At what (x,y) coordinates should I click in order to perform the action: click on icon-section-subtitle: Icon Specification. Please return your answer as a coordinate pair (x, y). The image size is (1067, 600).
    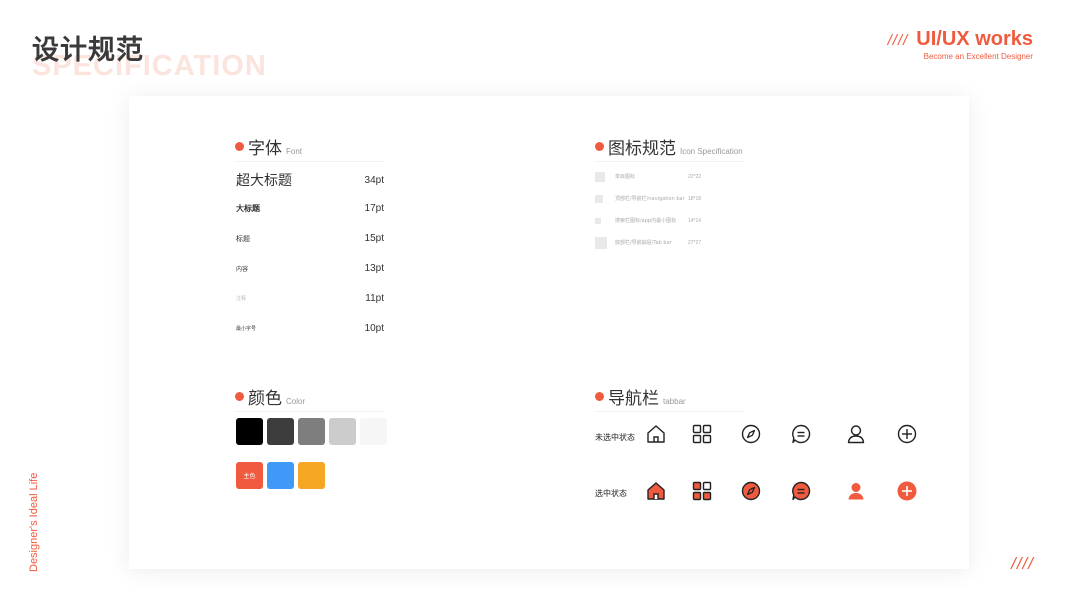
    Looking at the image, I should click on (711, 151).